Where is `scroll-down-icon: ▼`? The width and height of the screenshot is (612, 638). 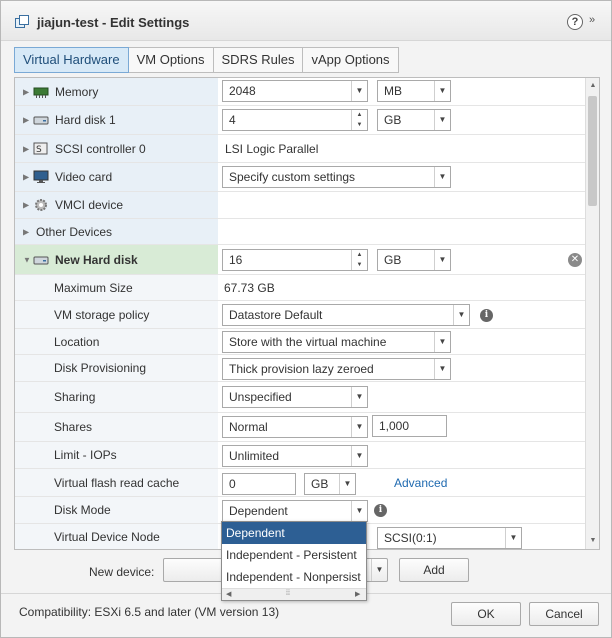 scroll-down-icon: ▼ is located at coordinates (593, 541).